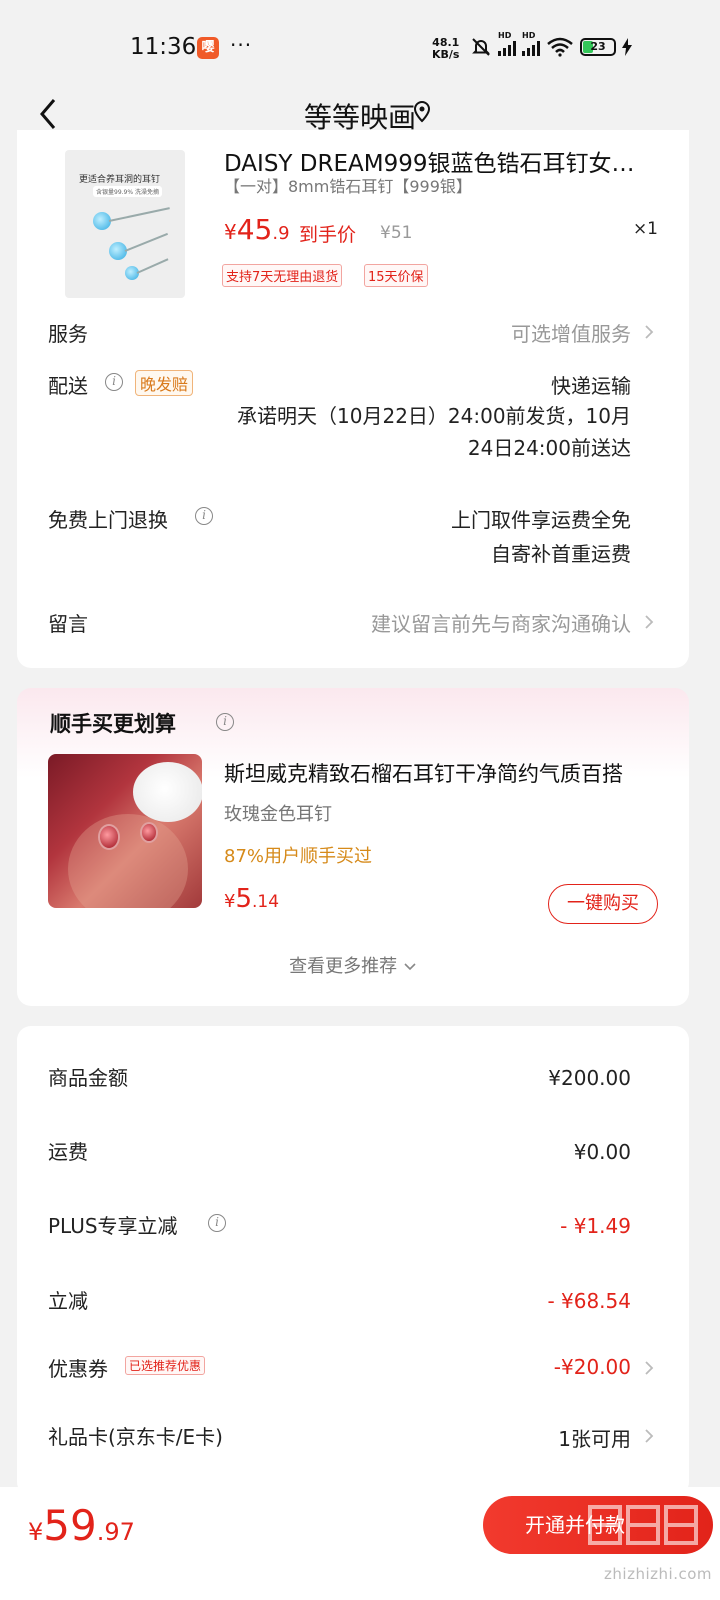  I want to click on battery-icon: 23, so click(598, 47).